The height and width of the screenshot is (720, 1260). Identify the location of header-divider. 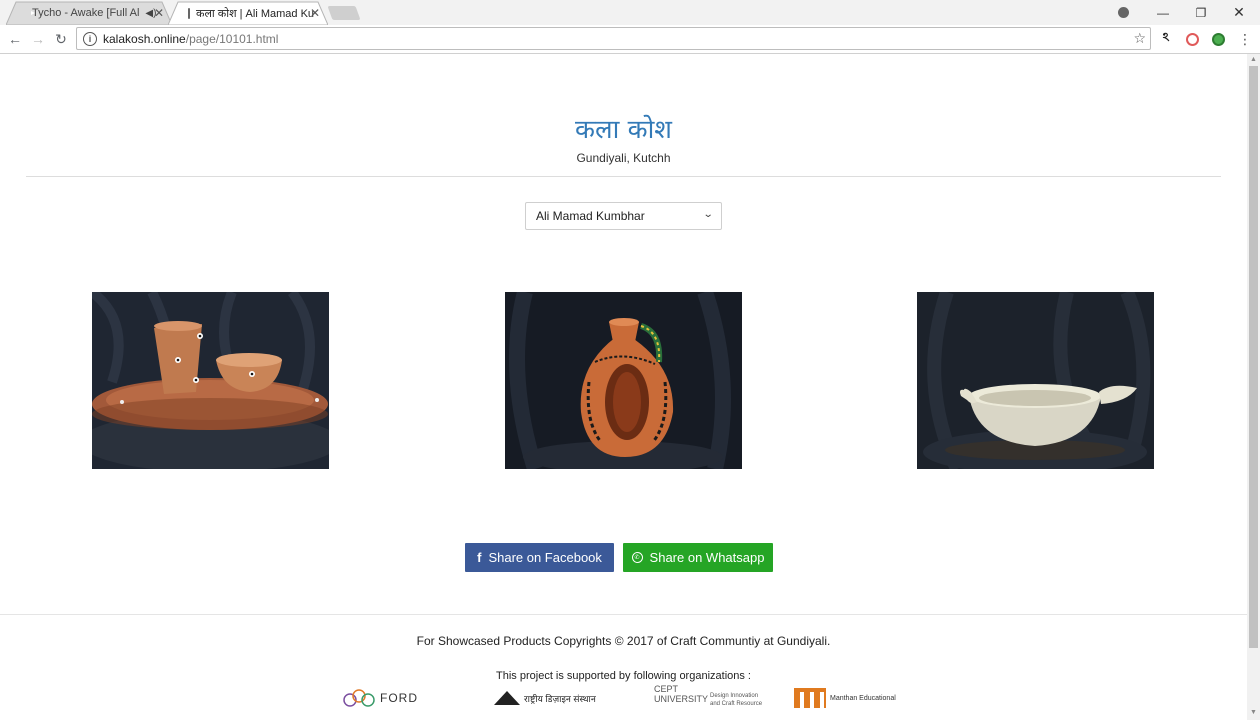
(623, 176).